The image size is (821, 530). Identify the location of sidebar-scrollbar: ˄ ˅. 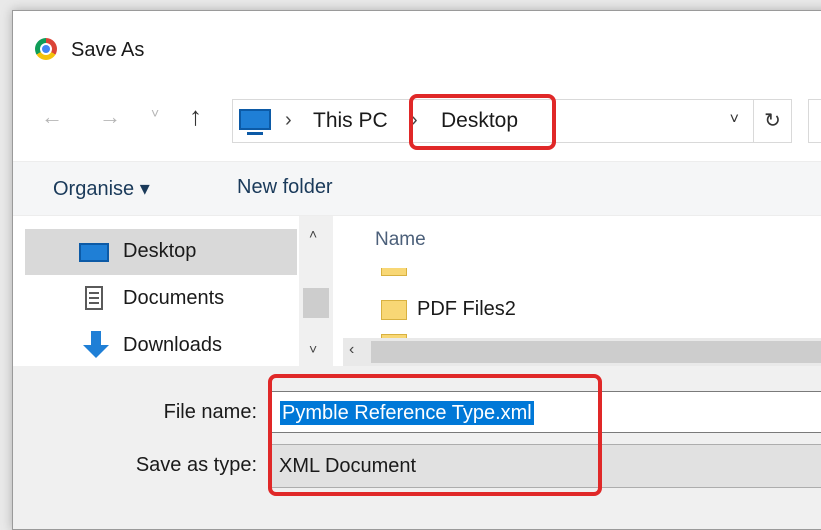
(316, 291).